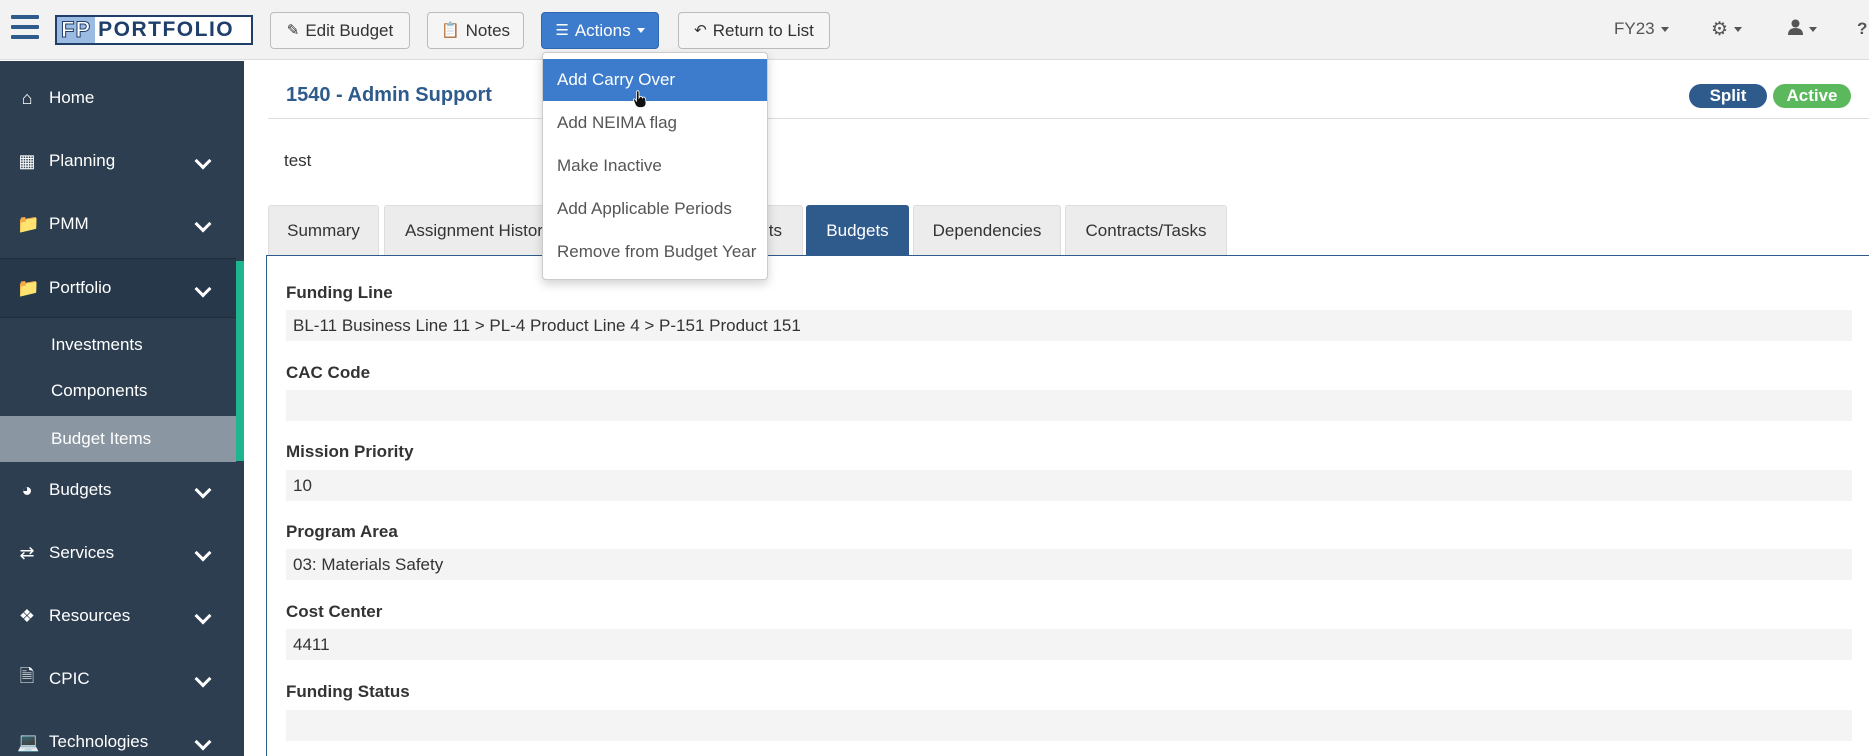 The width and height of the screenshot is (1869, 756). I want to click on tab-budgets: Budgets, so click(857, 230).